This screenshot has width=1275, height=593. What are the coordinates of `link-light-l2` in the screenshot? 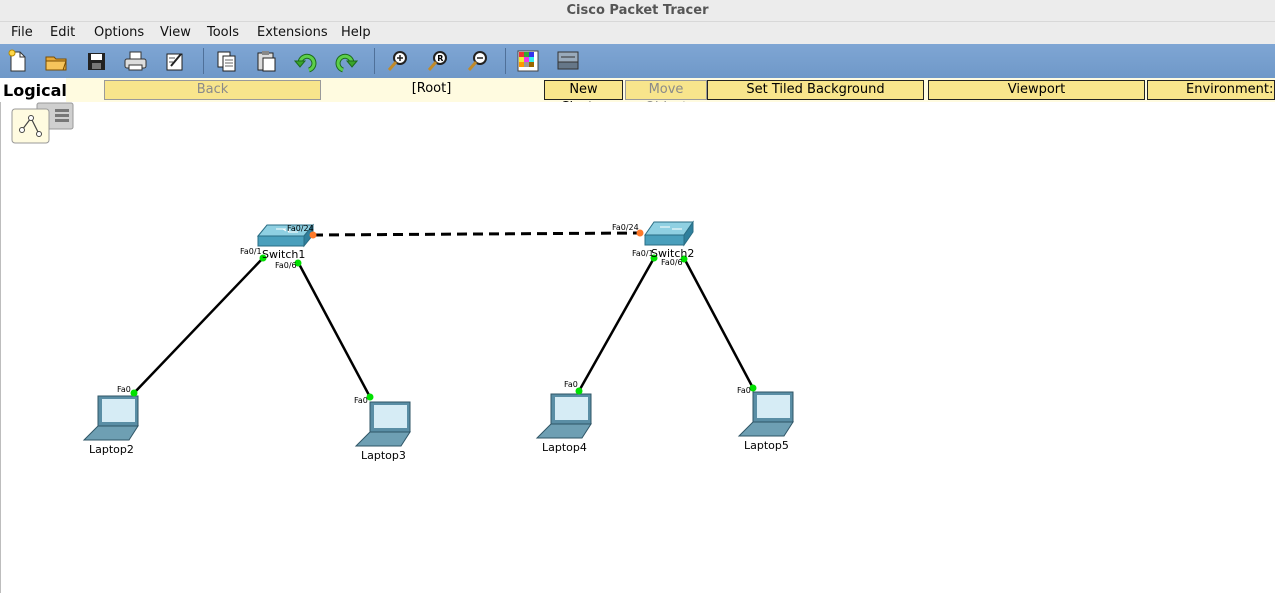 It's located at (134, 393).